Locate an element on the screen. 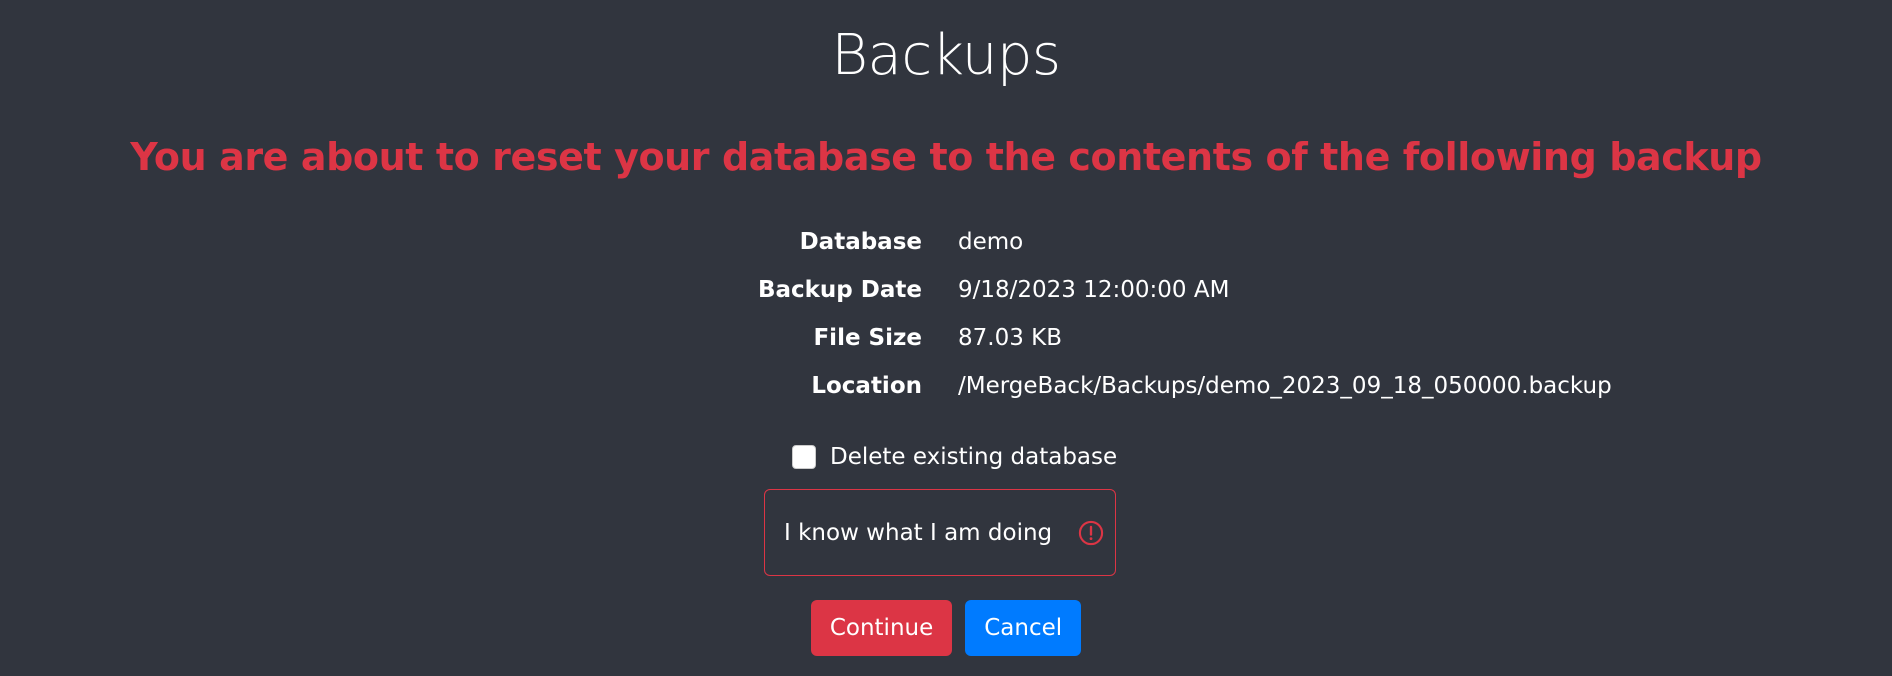 The image size is (1892, 676). detail-row-file-size: File Size 87.03 KB is located at coordinates (946, 338).